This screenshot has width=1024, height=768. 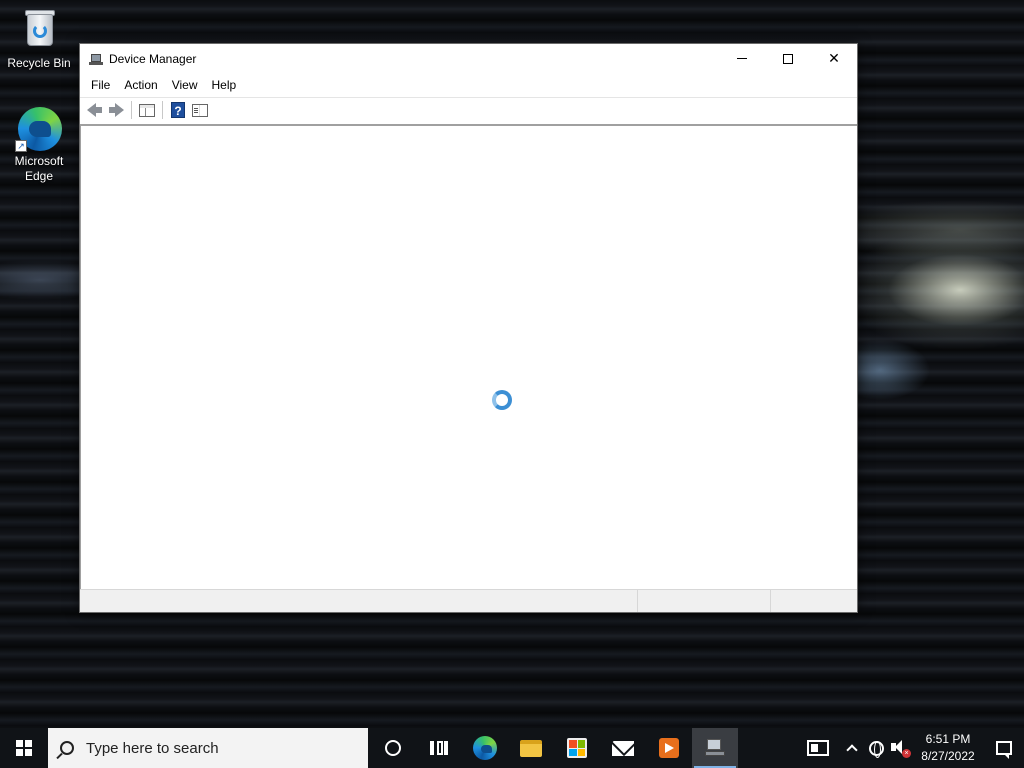 I want to click on forward-button, so click(x=116, y=110).